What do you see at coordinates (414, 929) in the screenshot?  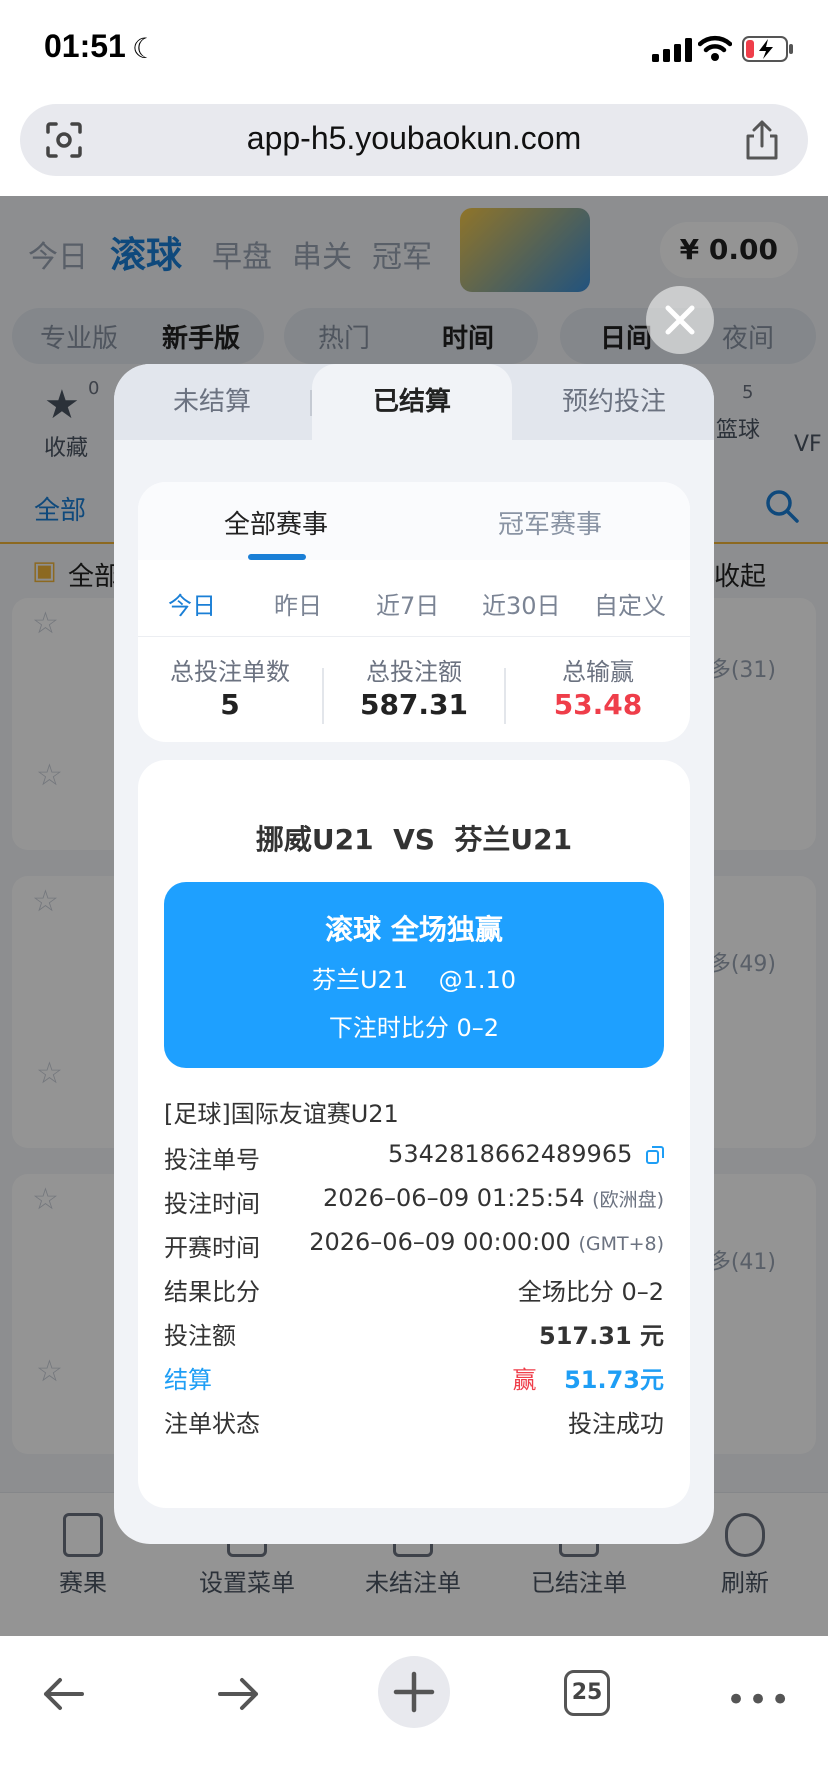 I see `bet-type: 滚球 全场独赢` at bounding box center [414, 929].